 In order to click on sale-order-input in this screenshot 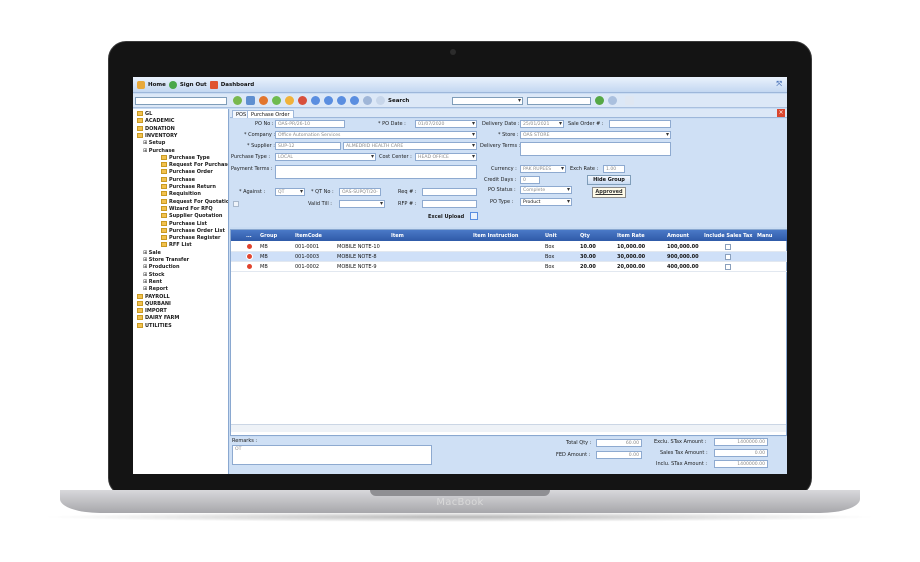, I will do `click(640, 124)`.